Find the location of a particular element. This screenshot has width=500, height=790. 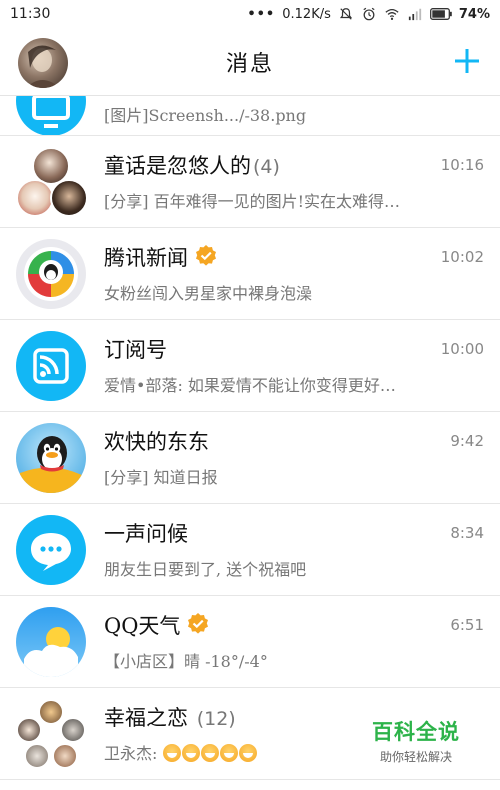

conversation-preview: 女粉丝闯入男星家中裸身泡澡 is located at coordinates (208, 293).